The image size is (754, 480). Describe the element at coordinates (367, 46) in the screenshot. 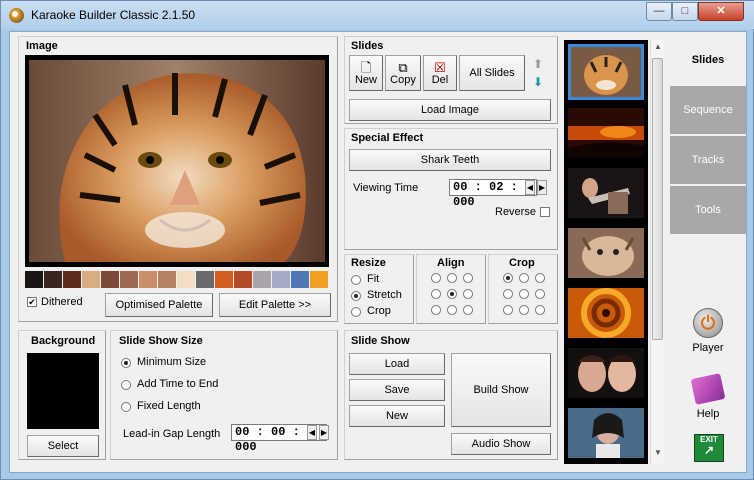

I see `slides-panel-label: Slides` at that location.